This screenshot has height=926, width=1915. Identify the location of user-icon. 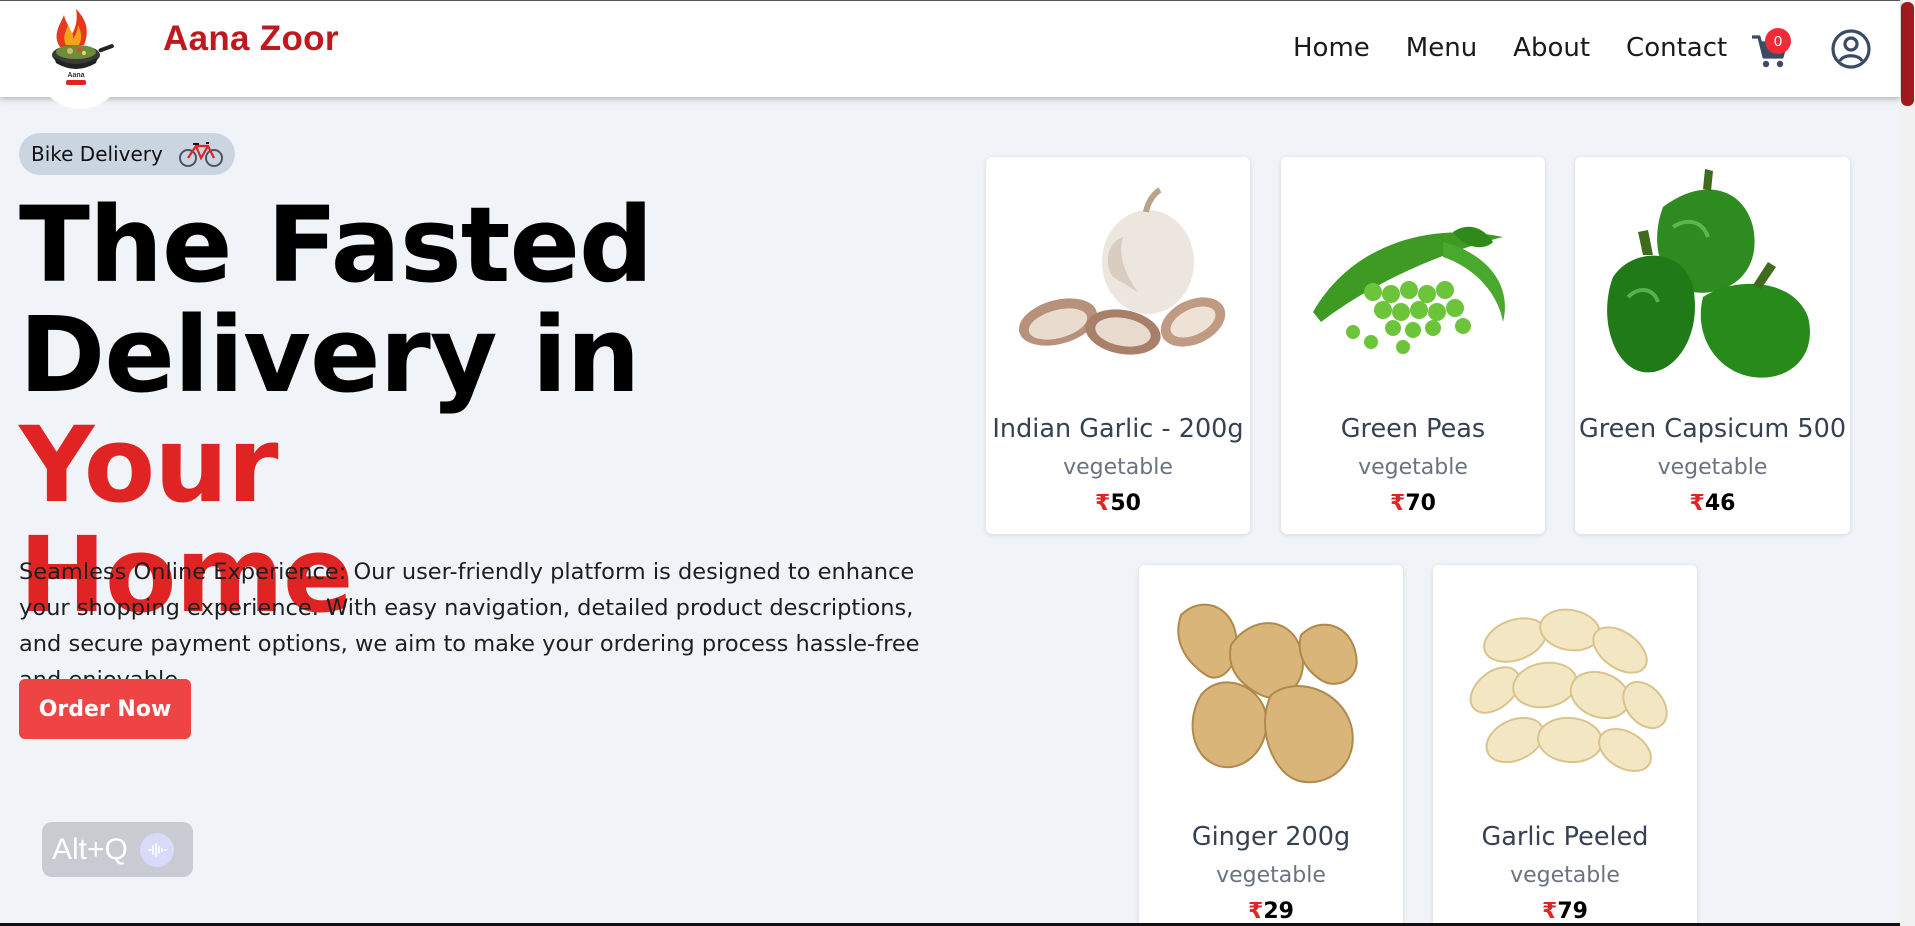
(1851, 49).